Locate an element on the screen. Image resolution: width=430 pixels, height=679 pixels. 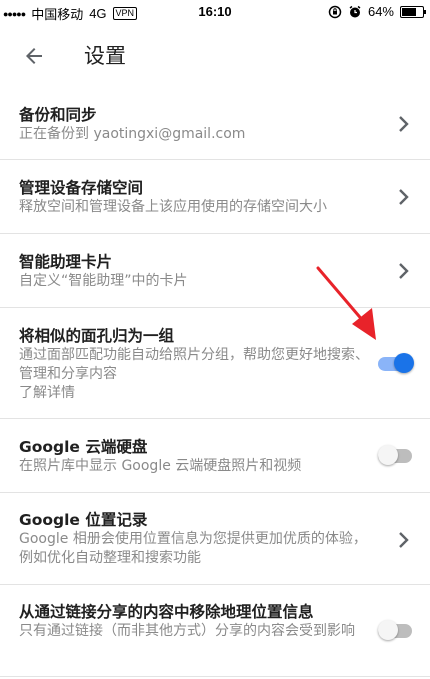
remove-geo-toggle is located at coordinates (396, 630).